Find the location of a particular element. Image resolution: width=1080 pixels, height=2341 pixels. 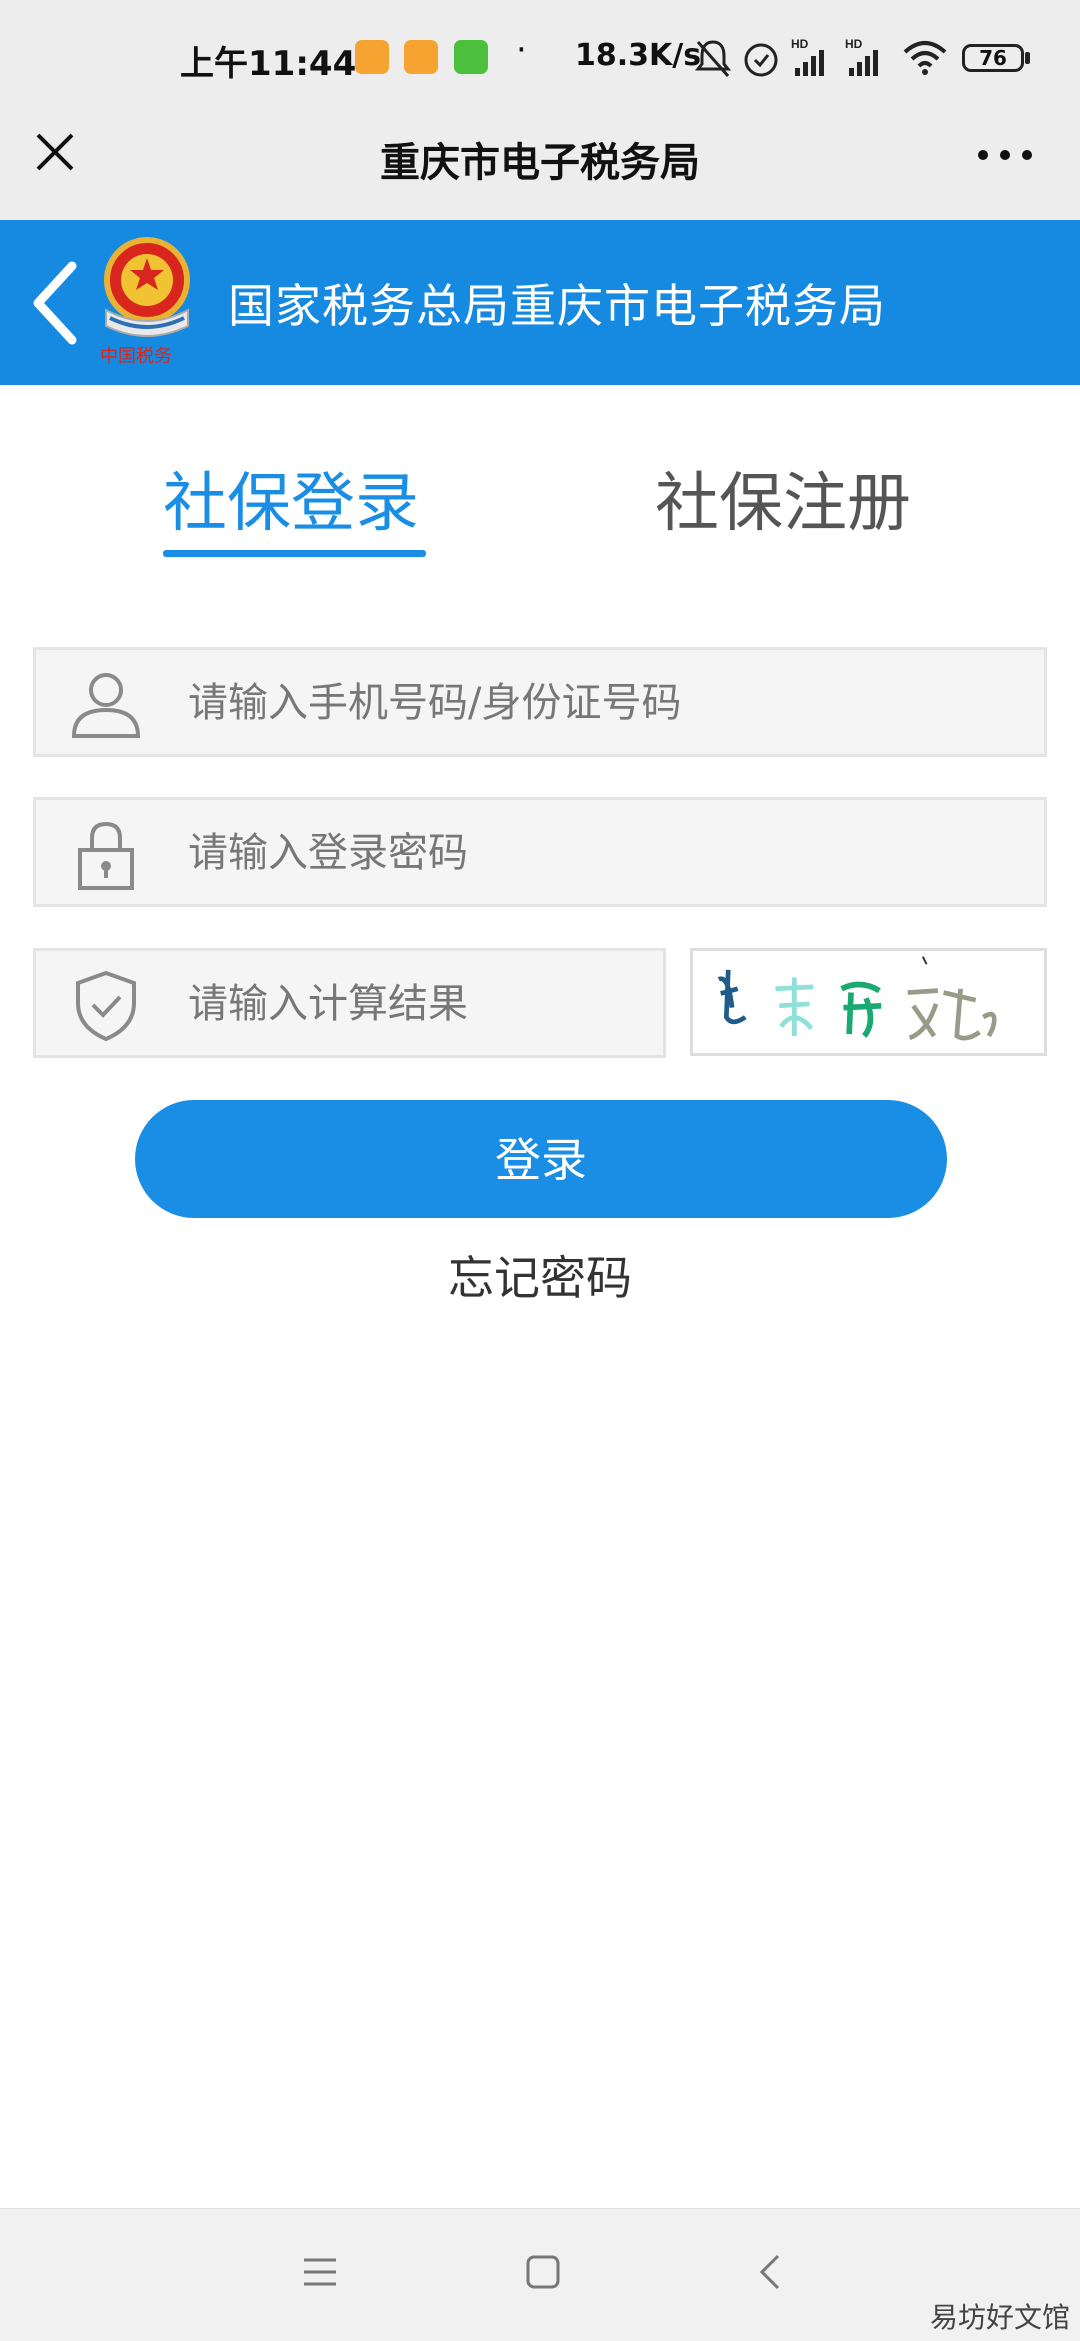

home-icon is located at coordinates (543, 2272).